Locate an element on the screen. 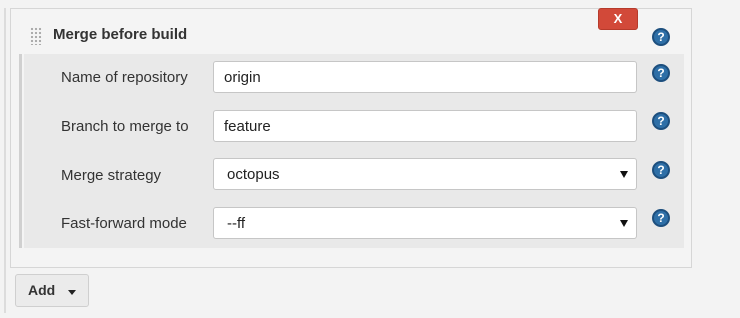 Image resolution: width=740 pixels, height=318 pixels. section-title: Merge before build is located at coordinates (120, 34).